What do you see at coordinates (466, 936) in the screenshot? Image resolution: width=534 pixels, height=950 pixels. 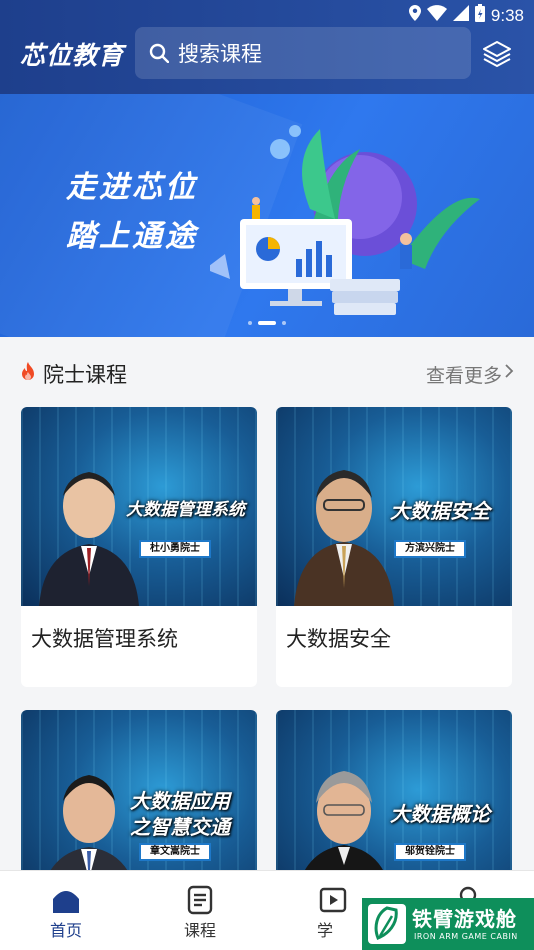 I see `watermark-subtitle: IRON ARM GAME CABIN` at bounding box center [466, 936].